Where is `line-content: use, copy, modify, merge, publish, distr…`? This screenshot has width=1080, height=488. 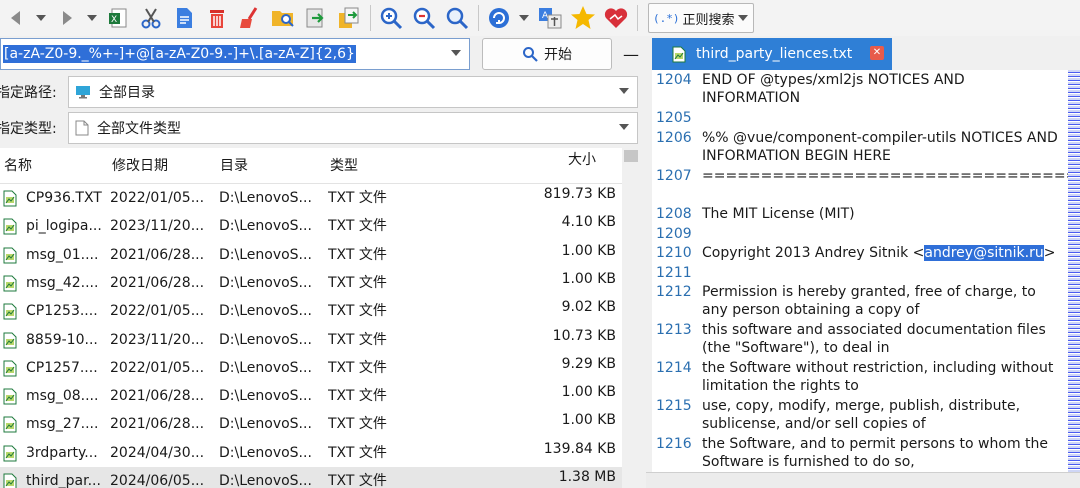
line-content: use, copy, modify, merge, publish, distr… is located at coordinates (883, 415).